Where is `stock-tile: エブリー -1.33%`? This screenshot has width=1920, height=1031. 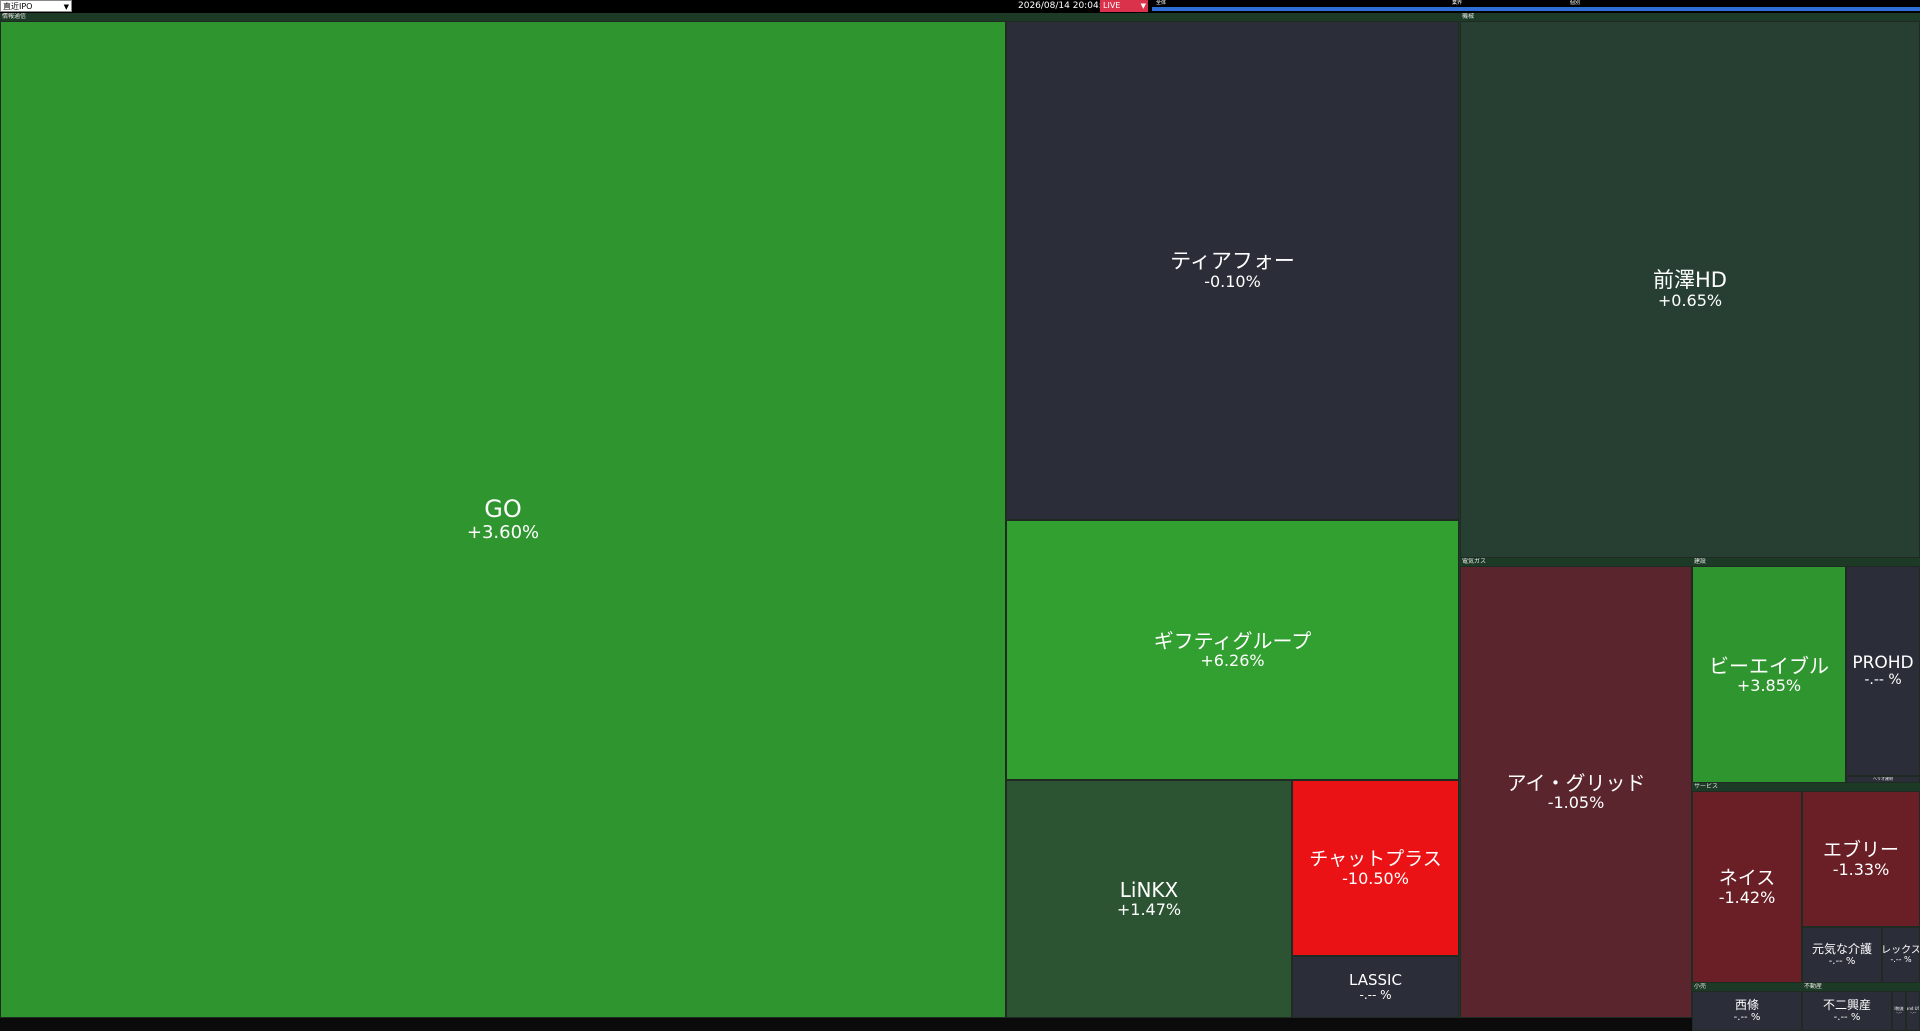 stock-tile: エブリー -1.33% is located at coordinates (1861, 859).